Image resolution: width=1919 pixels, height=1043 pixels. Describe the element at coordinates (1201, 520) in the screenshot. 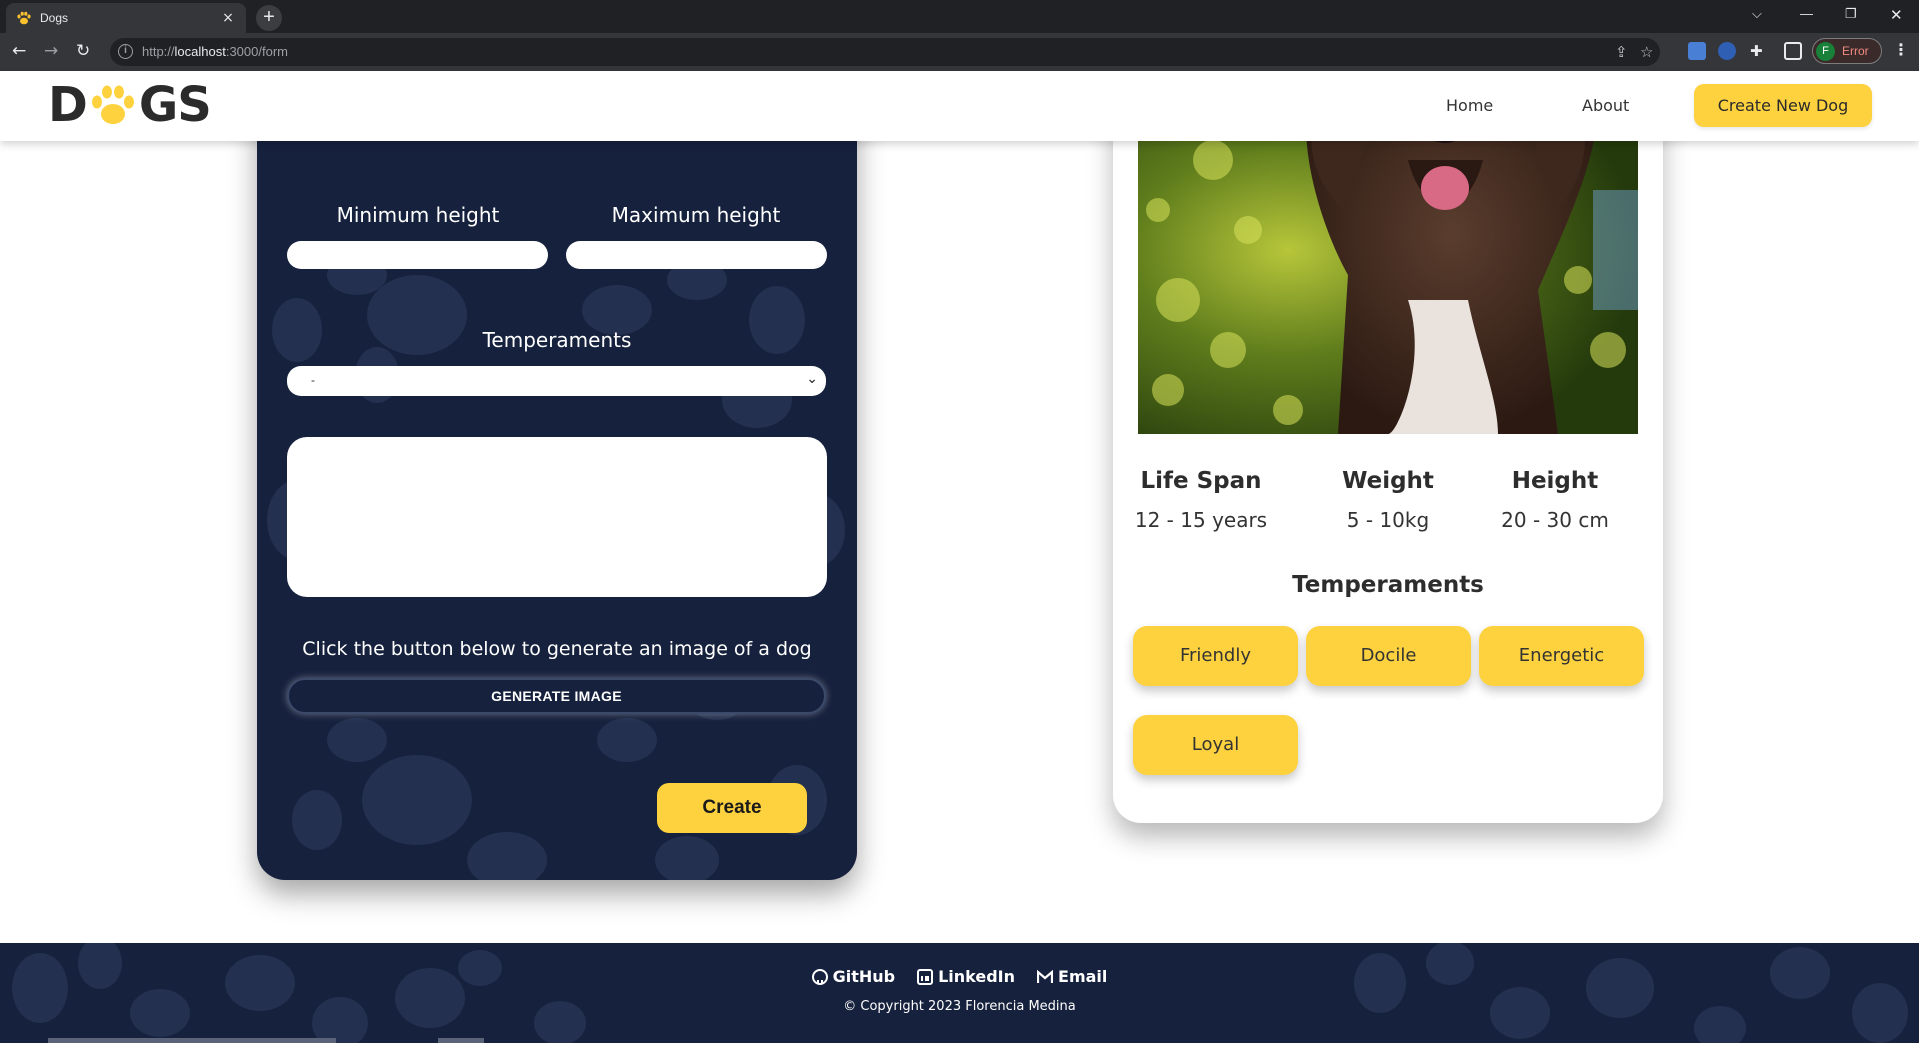

I see `stat-value: 12 - 15 years` at that location.